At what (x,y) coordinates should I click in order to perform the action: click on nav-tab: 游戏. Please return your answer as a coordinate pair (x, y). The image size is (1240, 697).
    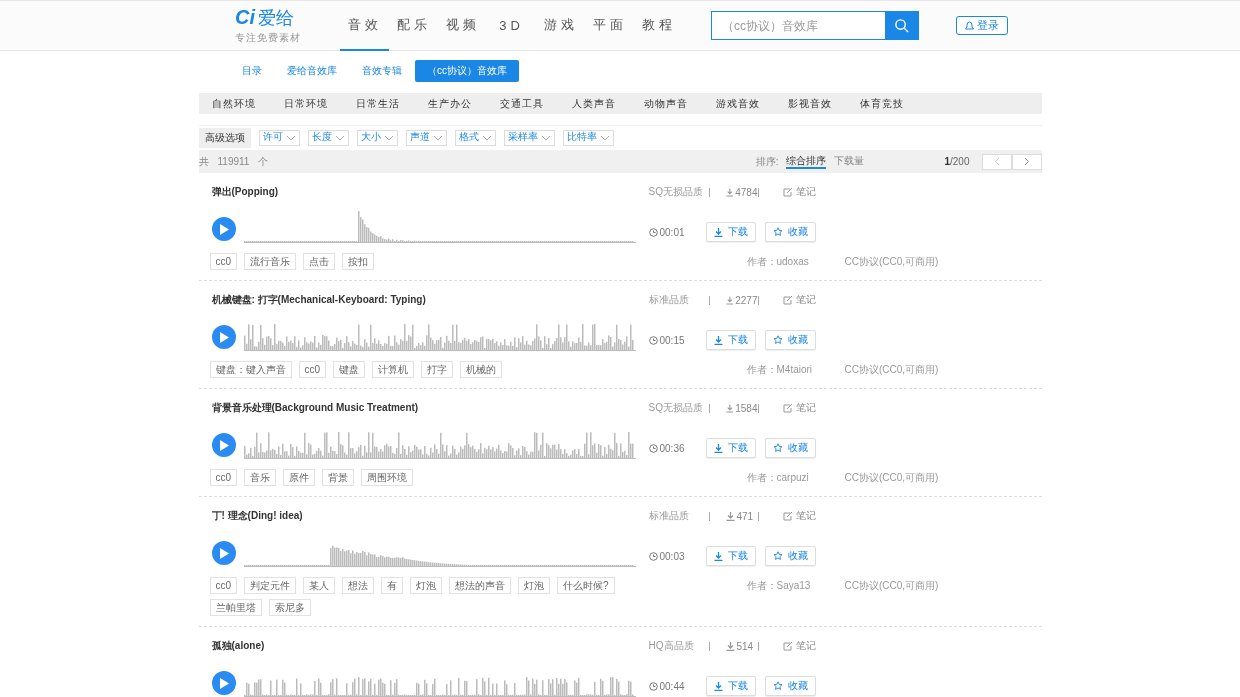
    Looking at the image, I should click on (560, 26).